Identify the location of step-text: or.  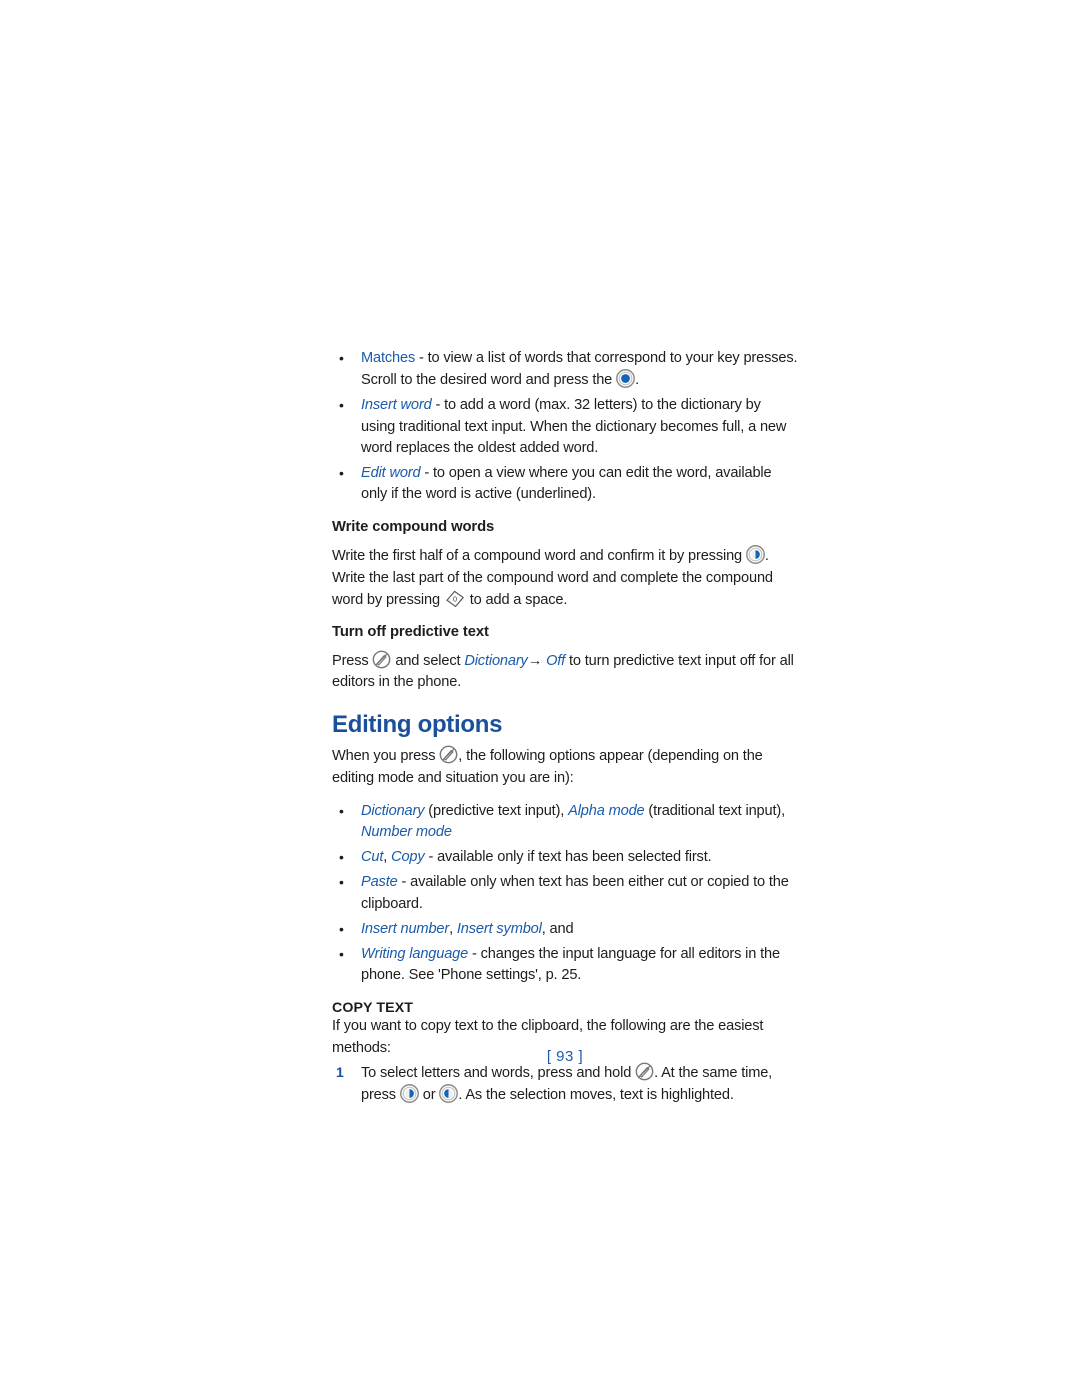
(429, 1095).